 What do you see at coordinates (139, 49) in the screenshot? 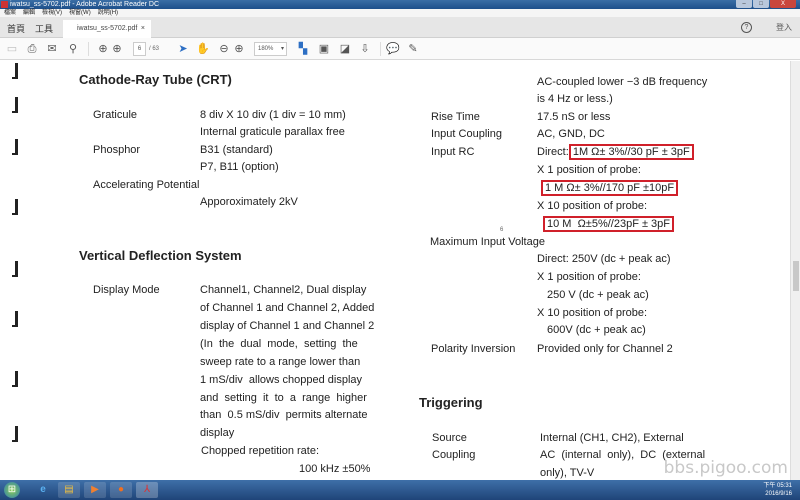
I see `page-number-input: 6` at bounding box center [139, 49].